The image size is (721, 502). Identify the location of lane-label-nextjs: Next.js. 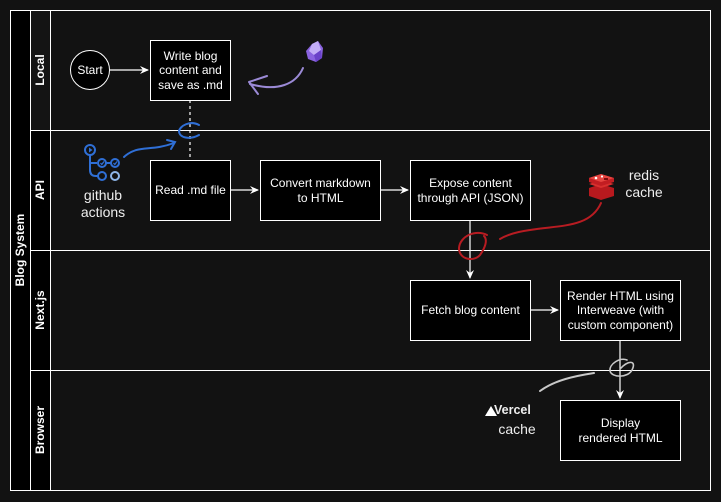
(40, 310).